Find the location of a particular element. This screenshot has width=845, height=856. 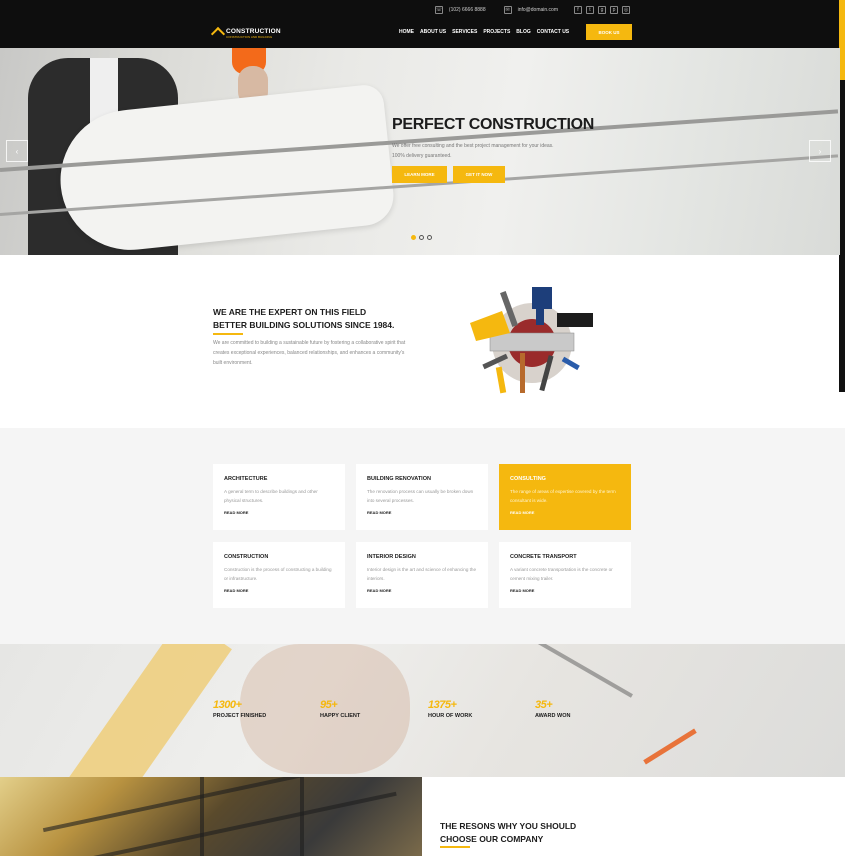

slider-dots is located at coordinates (421, 237).